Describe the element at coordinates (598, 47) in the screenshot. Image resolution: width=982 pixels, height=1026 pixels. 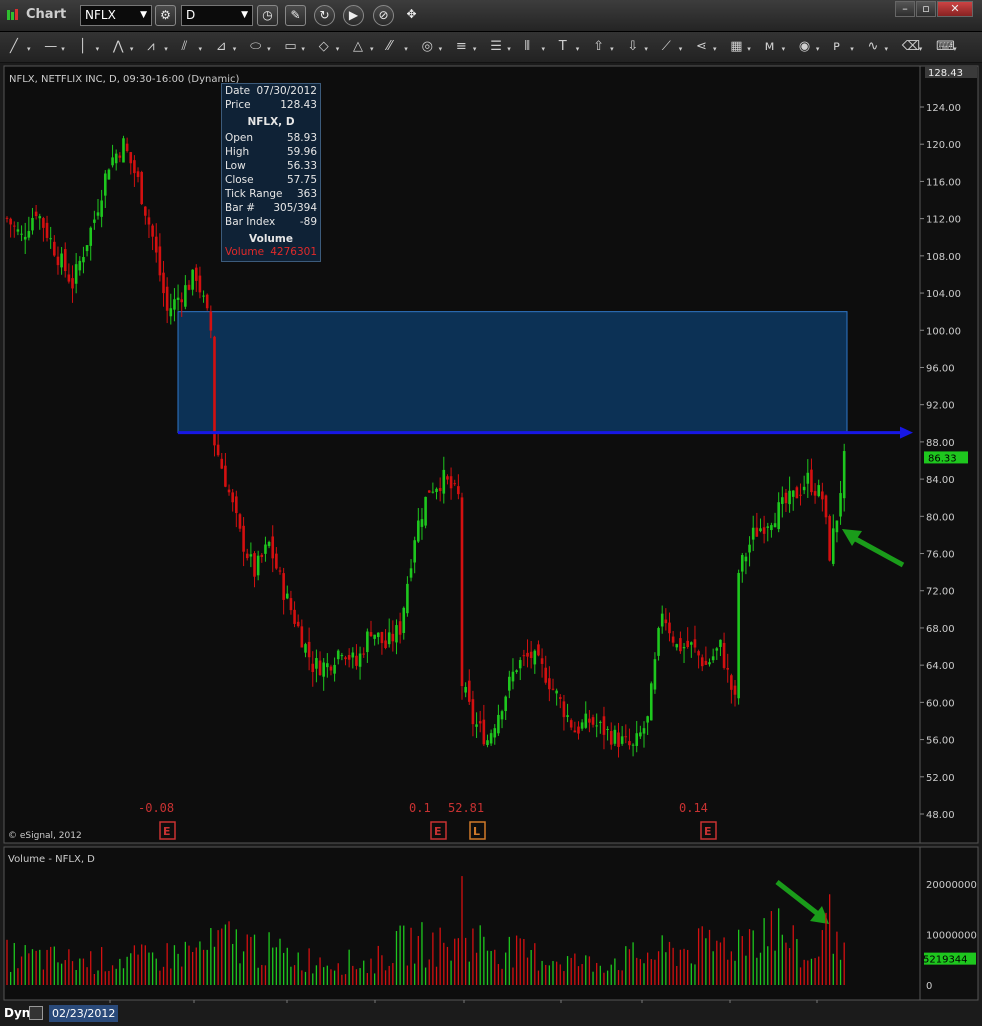
I see `arrow-up-icon: ⇧` at that location.